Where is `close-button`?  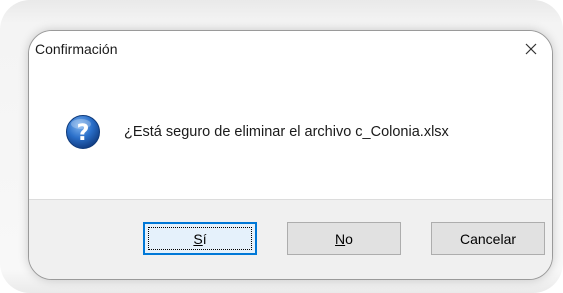 close-button is located at coordinates (531, 49).